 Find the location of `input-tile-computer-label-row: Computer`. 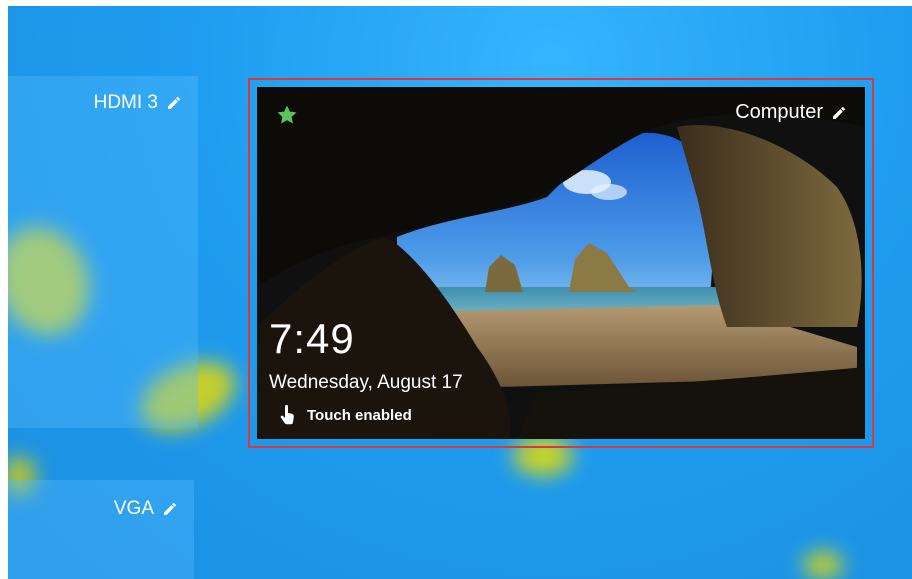

input-tile-computer-label-row: Computer is located at coordinates (791, 112).